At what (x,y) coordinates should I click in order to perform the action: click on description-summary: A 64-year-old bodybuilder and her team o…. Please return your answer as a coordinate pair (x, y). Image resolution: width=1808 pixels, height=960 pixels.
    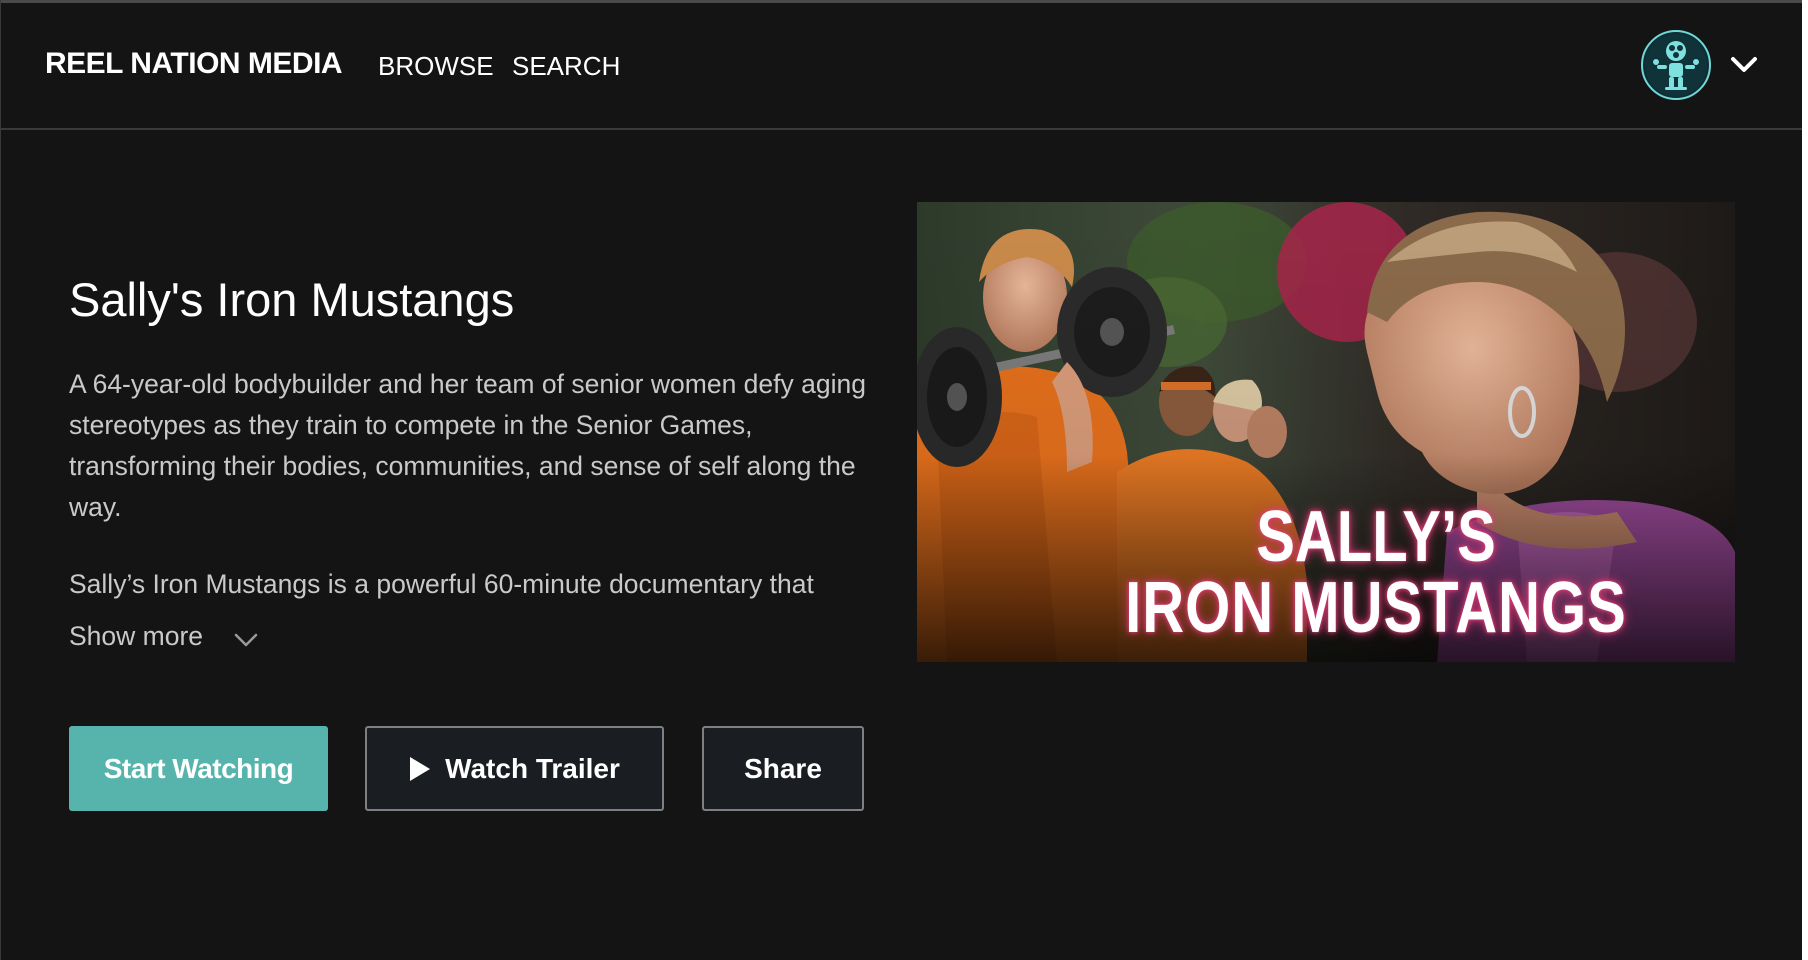
    Looking at the image, I should click on (467, 445).